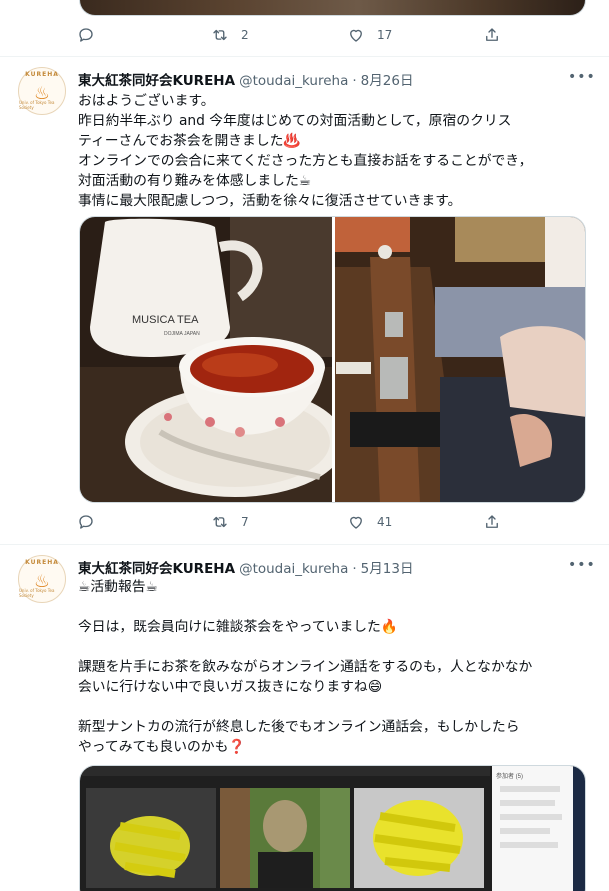 The image size is (609, 891). I want to click on retweet-button: 2, so click(230, 35).